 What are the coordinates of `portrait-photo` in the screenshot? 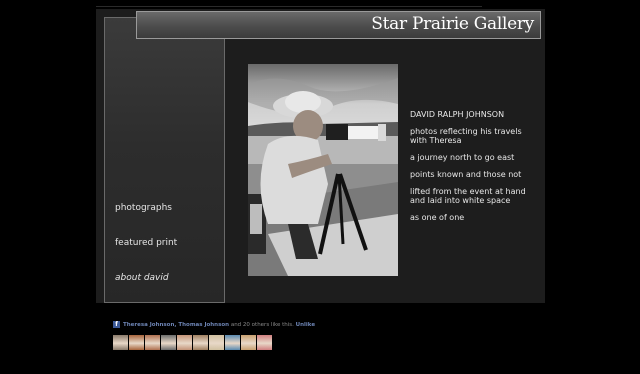 It's located at (323, 170).